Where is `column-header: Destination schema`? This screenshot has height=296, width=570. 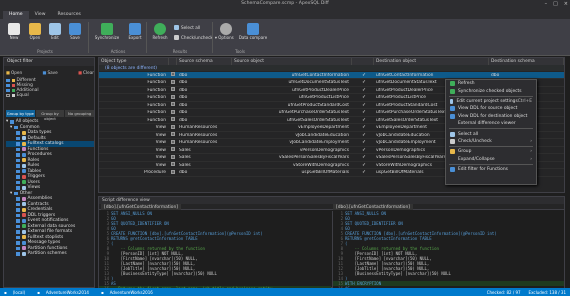
column-header: Destination schema is located at coordinates (526, 61).